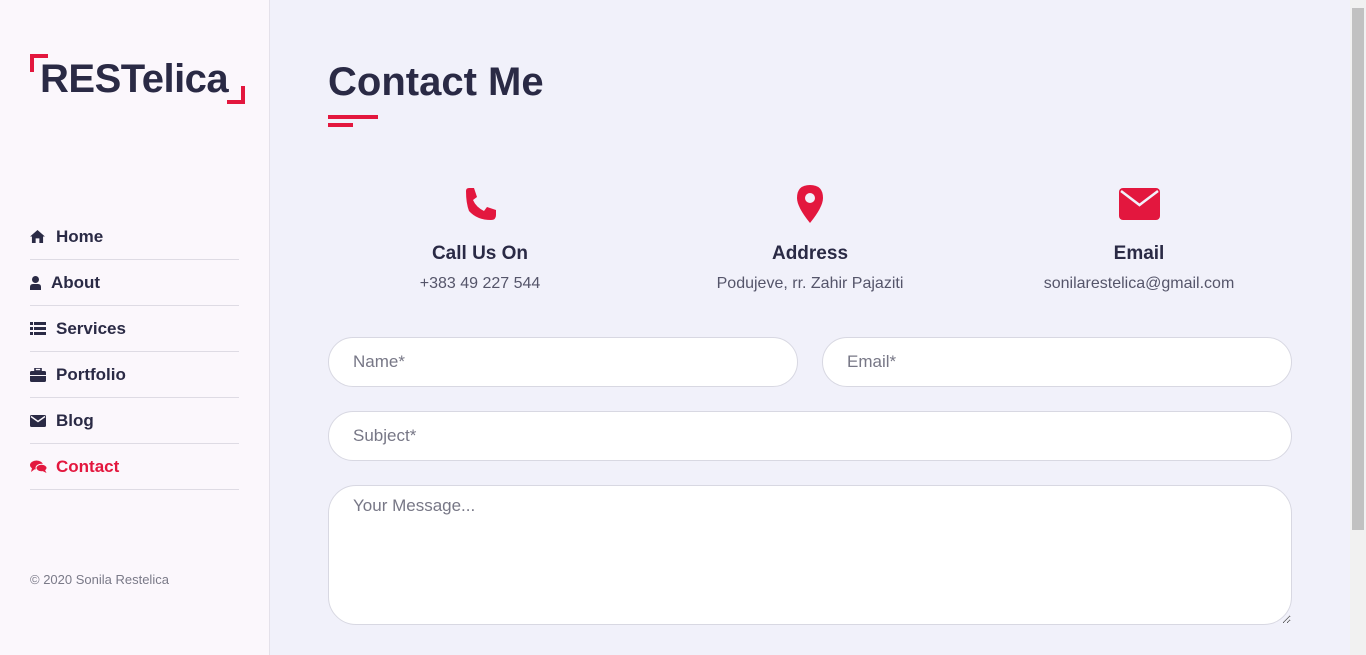 This screenshot has height=655, width=1366. What do you see at coordinates (1358, 269) in the screenshot?
I see `scrollbar-thumb` at bounding box center [1358, 269].